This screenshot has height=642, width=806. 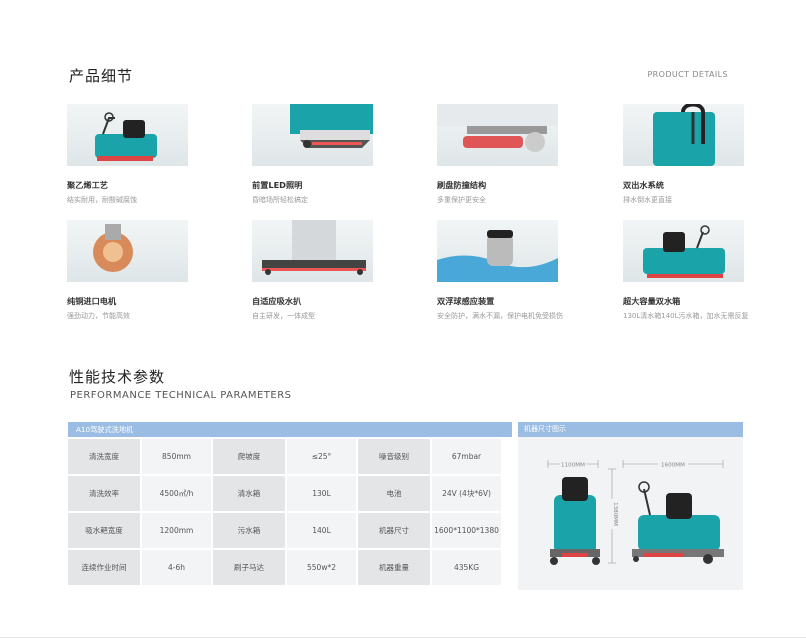 I want to click on spec-key: 机器重量, so click(x=394, y=567).